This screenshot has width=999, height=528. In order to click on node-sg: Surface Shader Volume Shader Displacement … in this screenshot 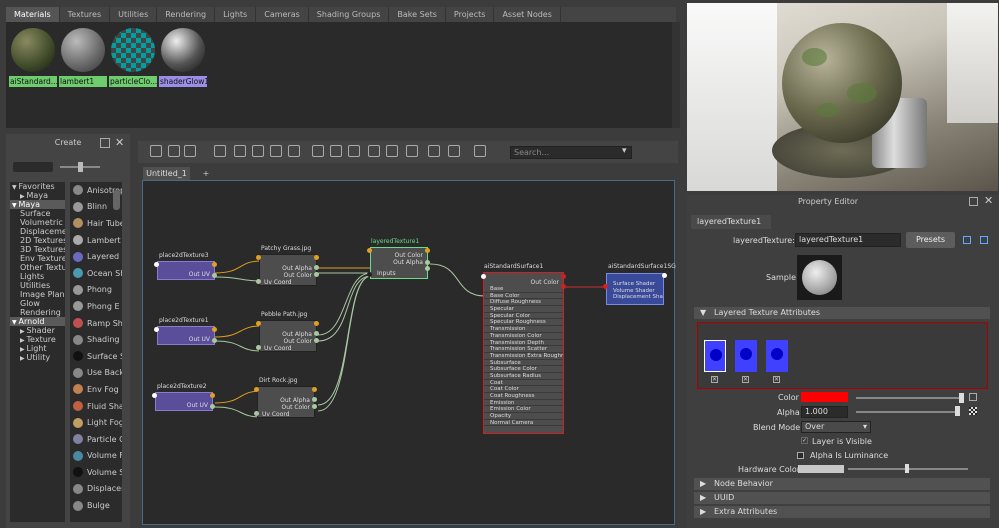, I will do `click(635, 289)`.